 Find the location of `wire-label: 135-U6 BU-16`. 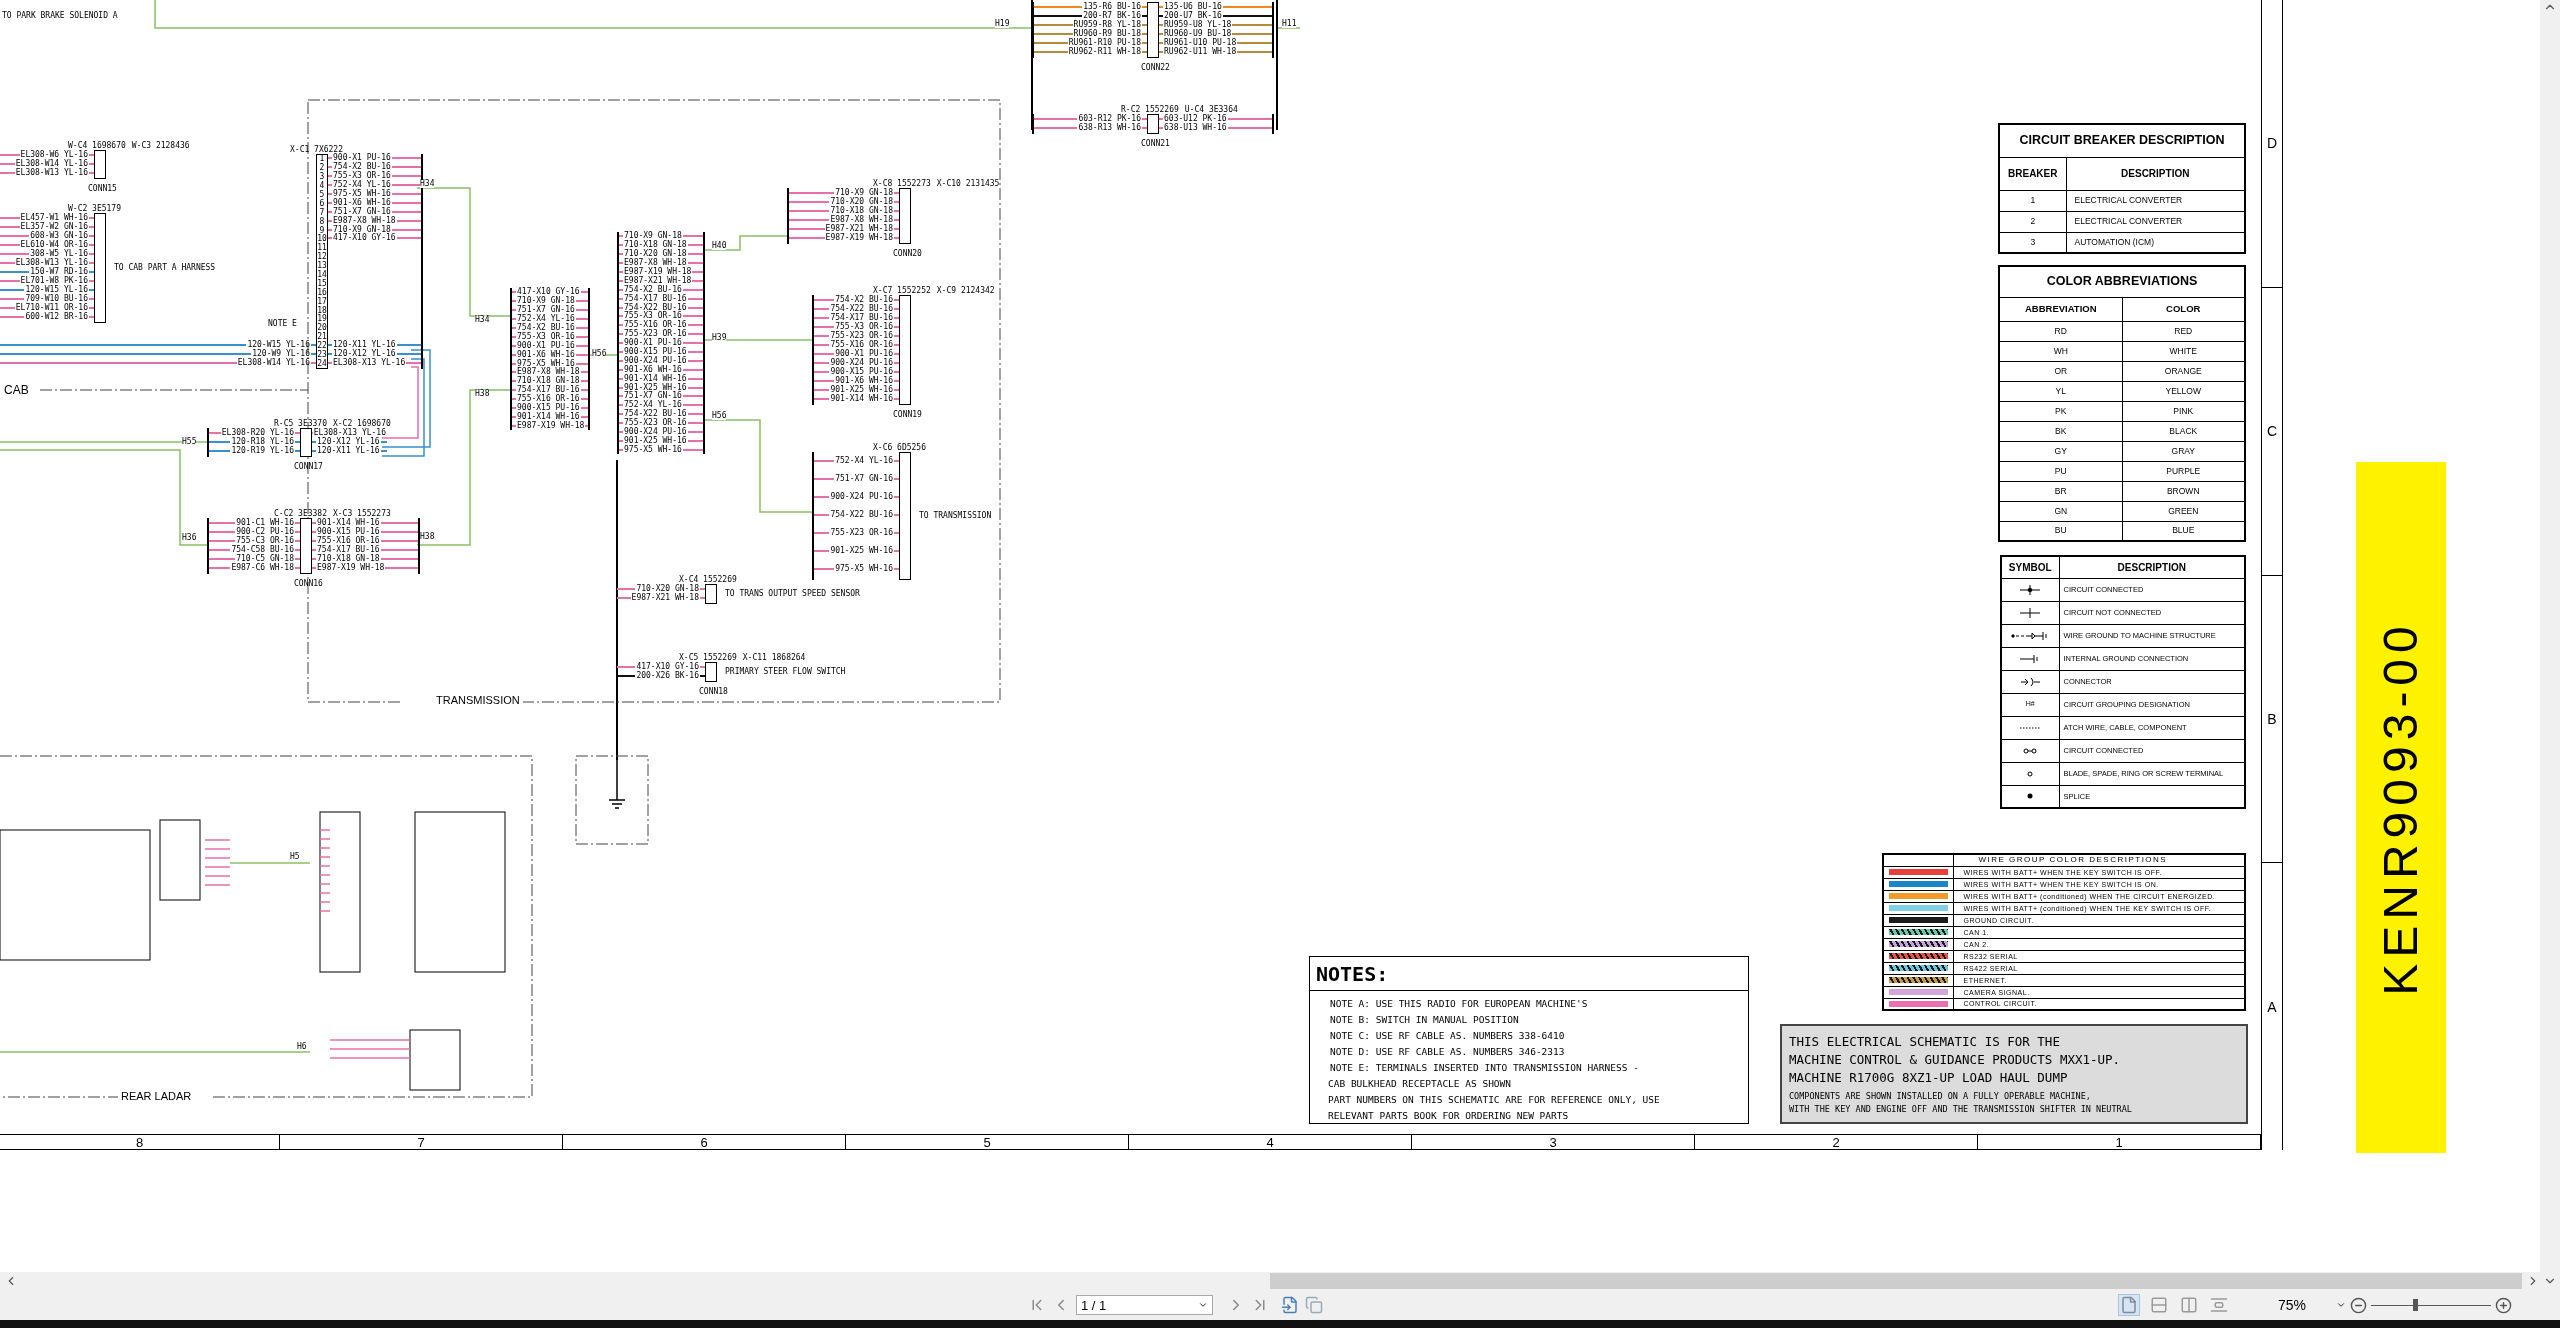

wire-label: 135-U6 BU-16 is located at coordinates (1193, 6).